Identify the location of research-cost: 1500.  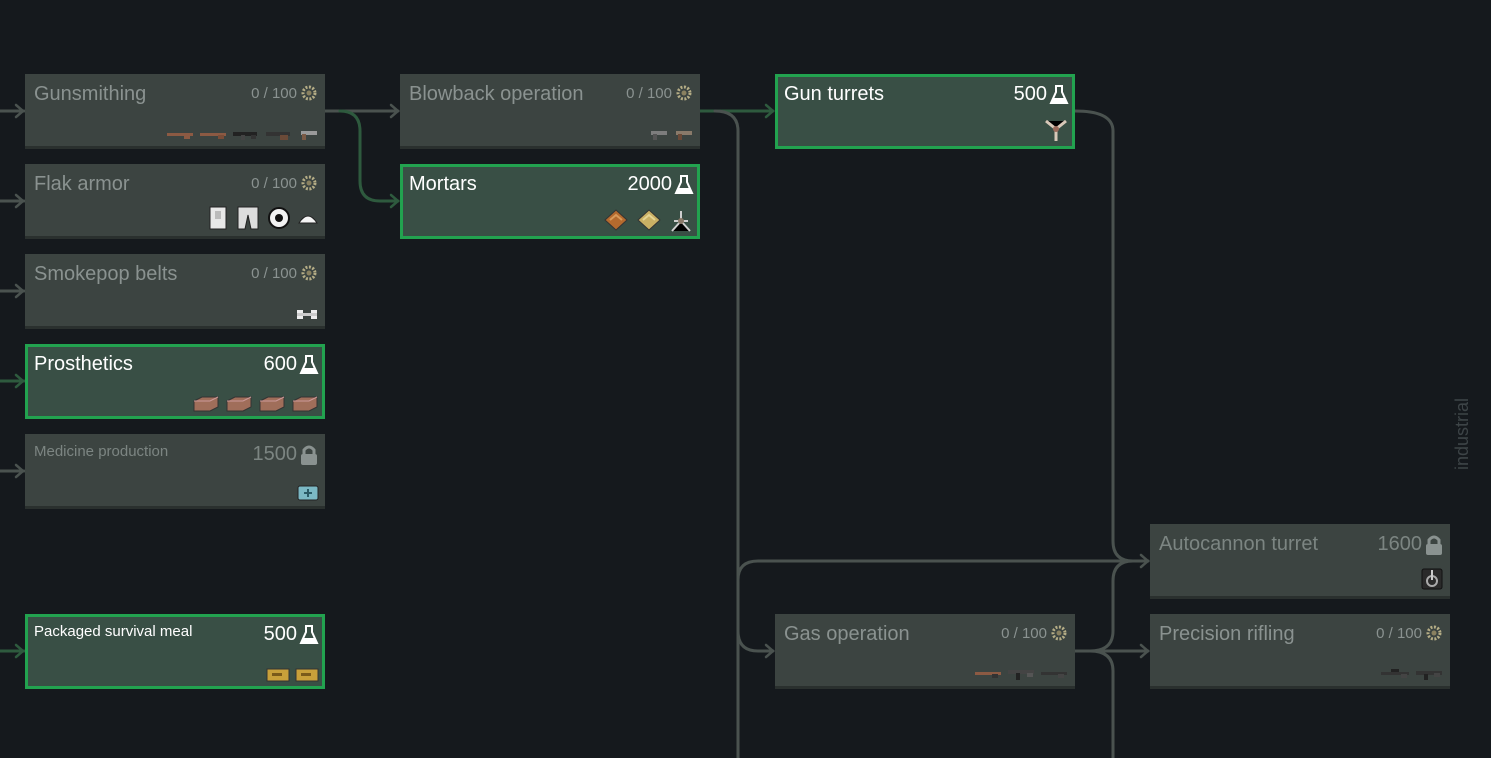
(286, 454).